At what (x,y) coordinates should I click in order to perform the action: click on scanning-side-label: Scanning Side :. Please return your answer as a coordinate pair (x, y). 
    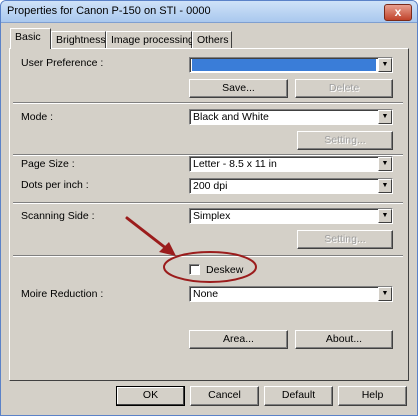
    Looking at the image, I should click on (58, 216).